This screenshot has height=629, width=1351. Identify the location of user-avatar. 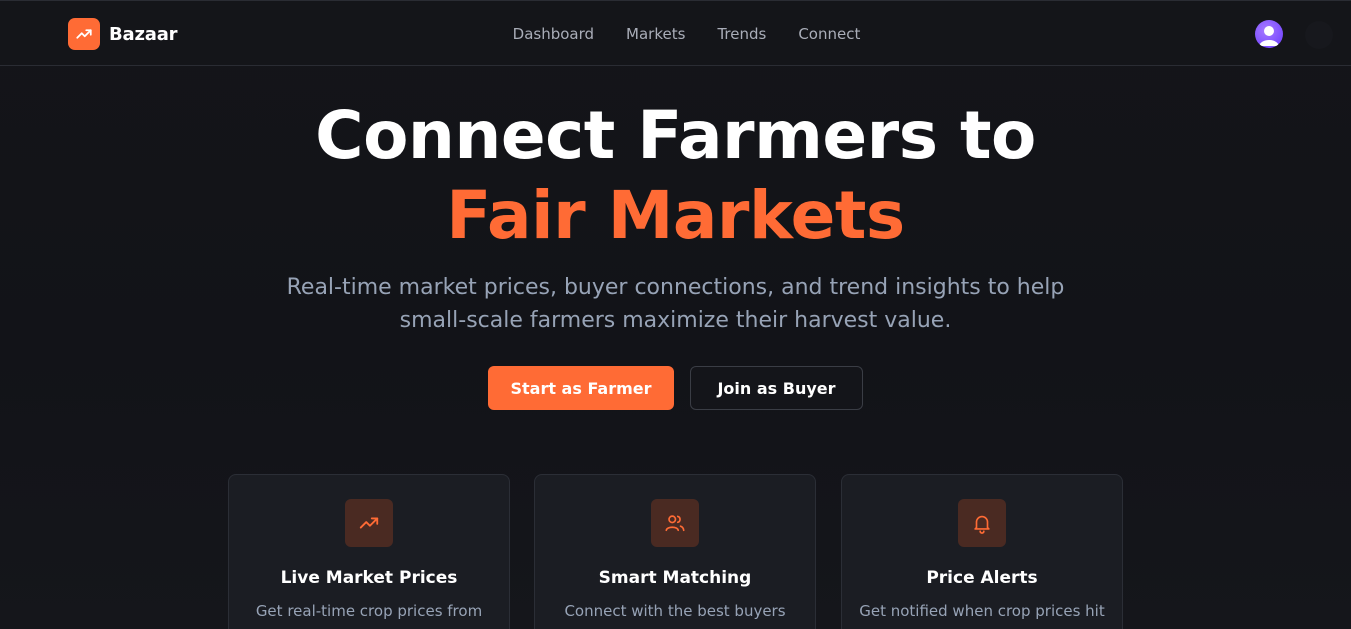
(1269, 34).